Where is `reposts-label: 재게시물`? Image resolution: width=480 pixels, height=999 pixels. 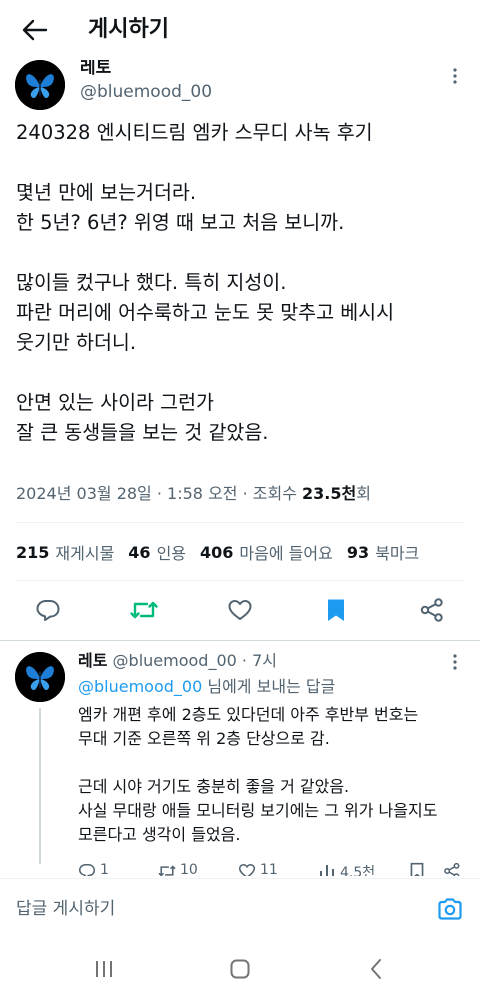 reposts-label: 재게시물 is located at coordinates (84, 552).